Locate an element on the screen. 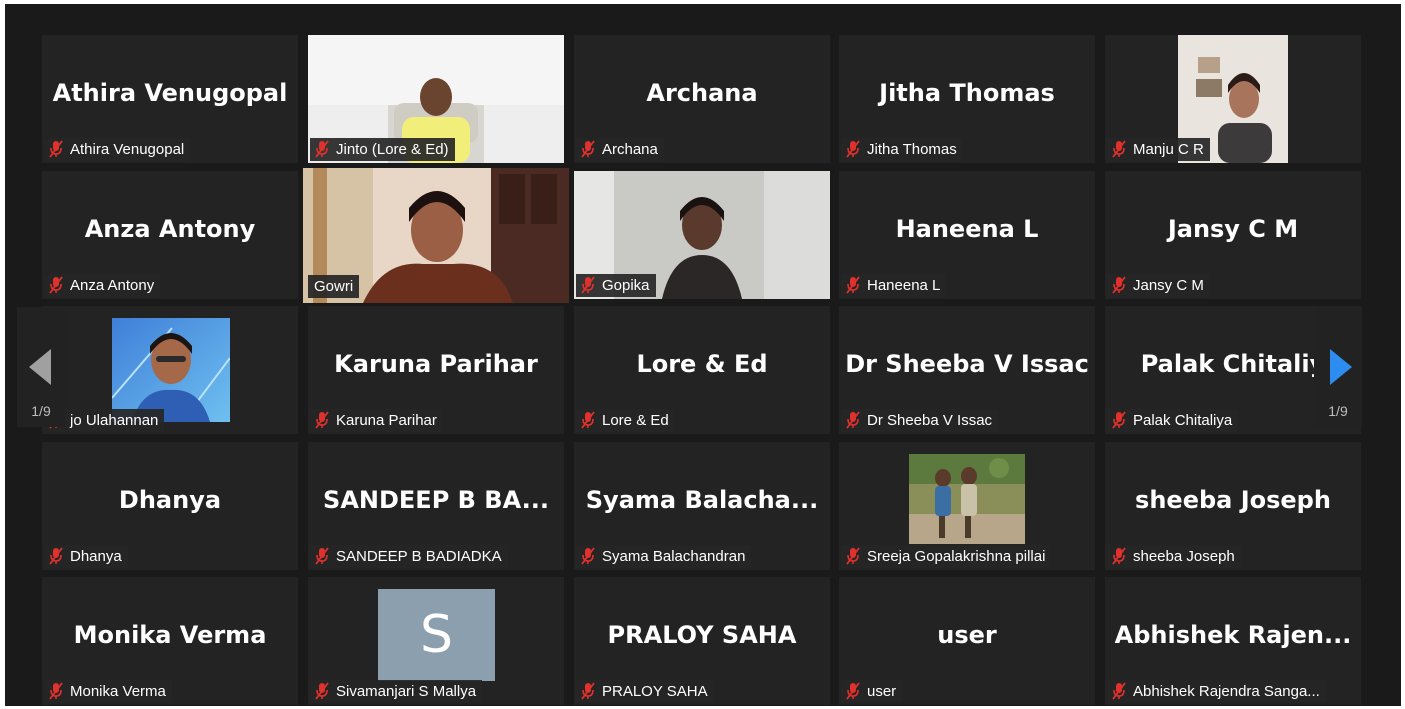  participant-label: Haneena L is located at coordinates (894, 285).